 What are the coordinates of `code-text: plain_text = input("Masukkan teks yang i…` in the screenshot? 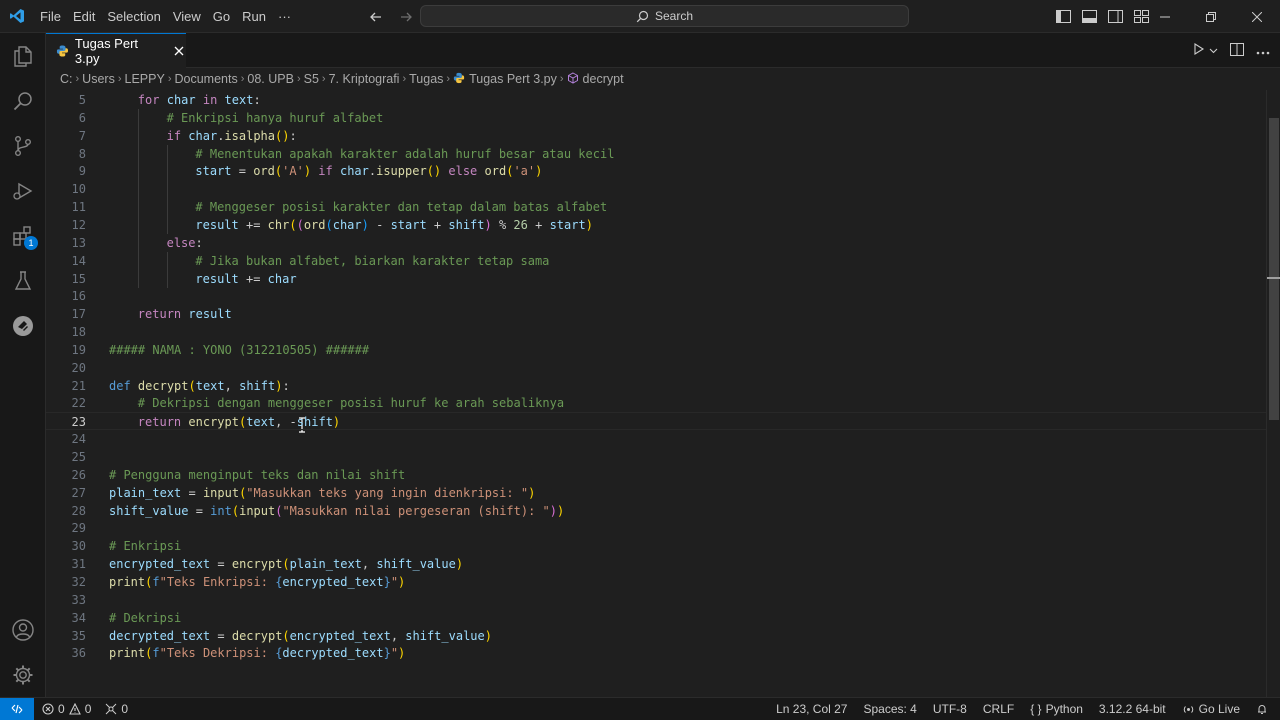 It's located at (322, 492).